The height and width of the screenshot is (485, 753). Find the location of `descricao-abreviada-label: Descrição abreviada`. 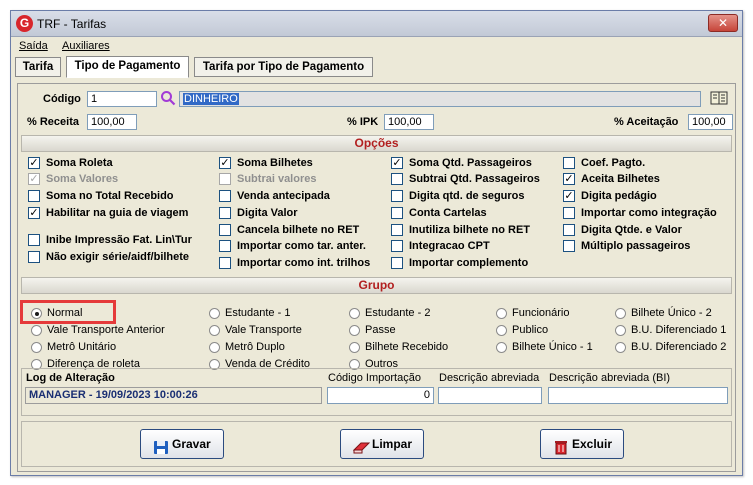

descricao-abreviada-label: Descrição abreviada is located at coordinates (489, 378).